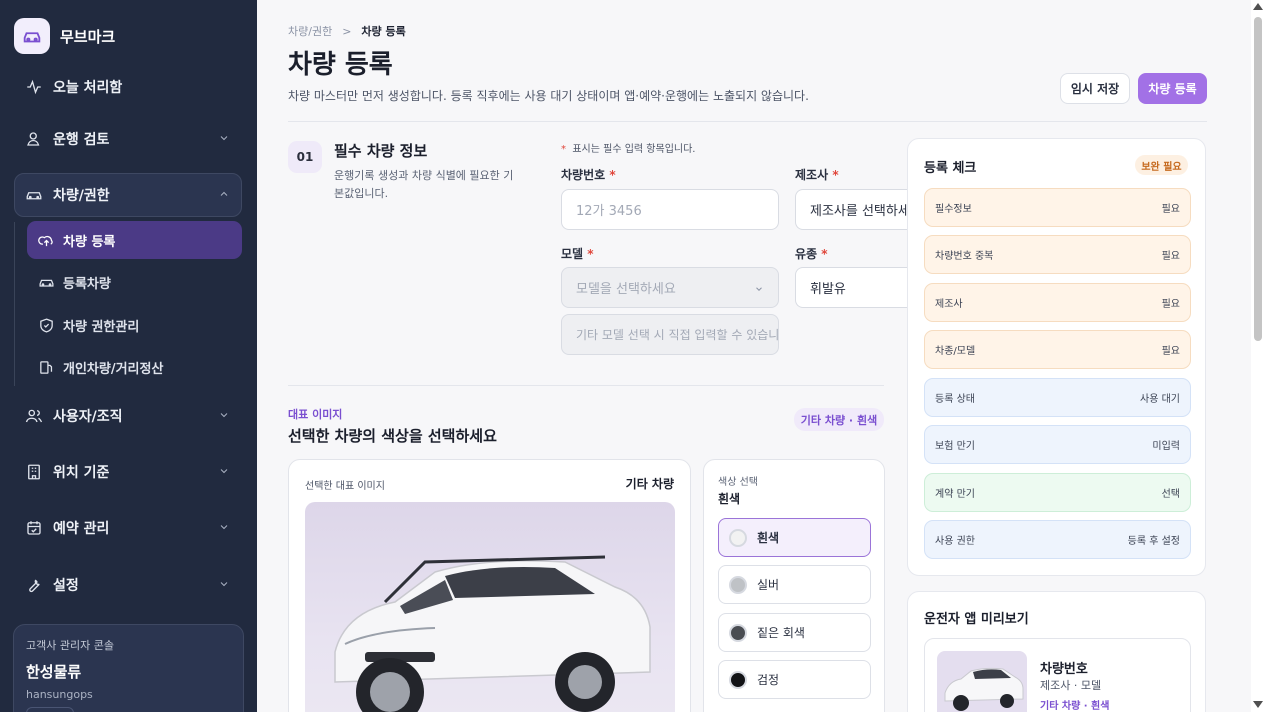 This screenshot has height=712, width=1265. What do you see at coordinates (976, 619) in the screenshot?
I see `preview-title: 운전자 앱 미리보기` at bounding box center [976, 619].